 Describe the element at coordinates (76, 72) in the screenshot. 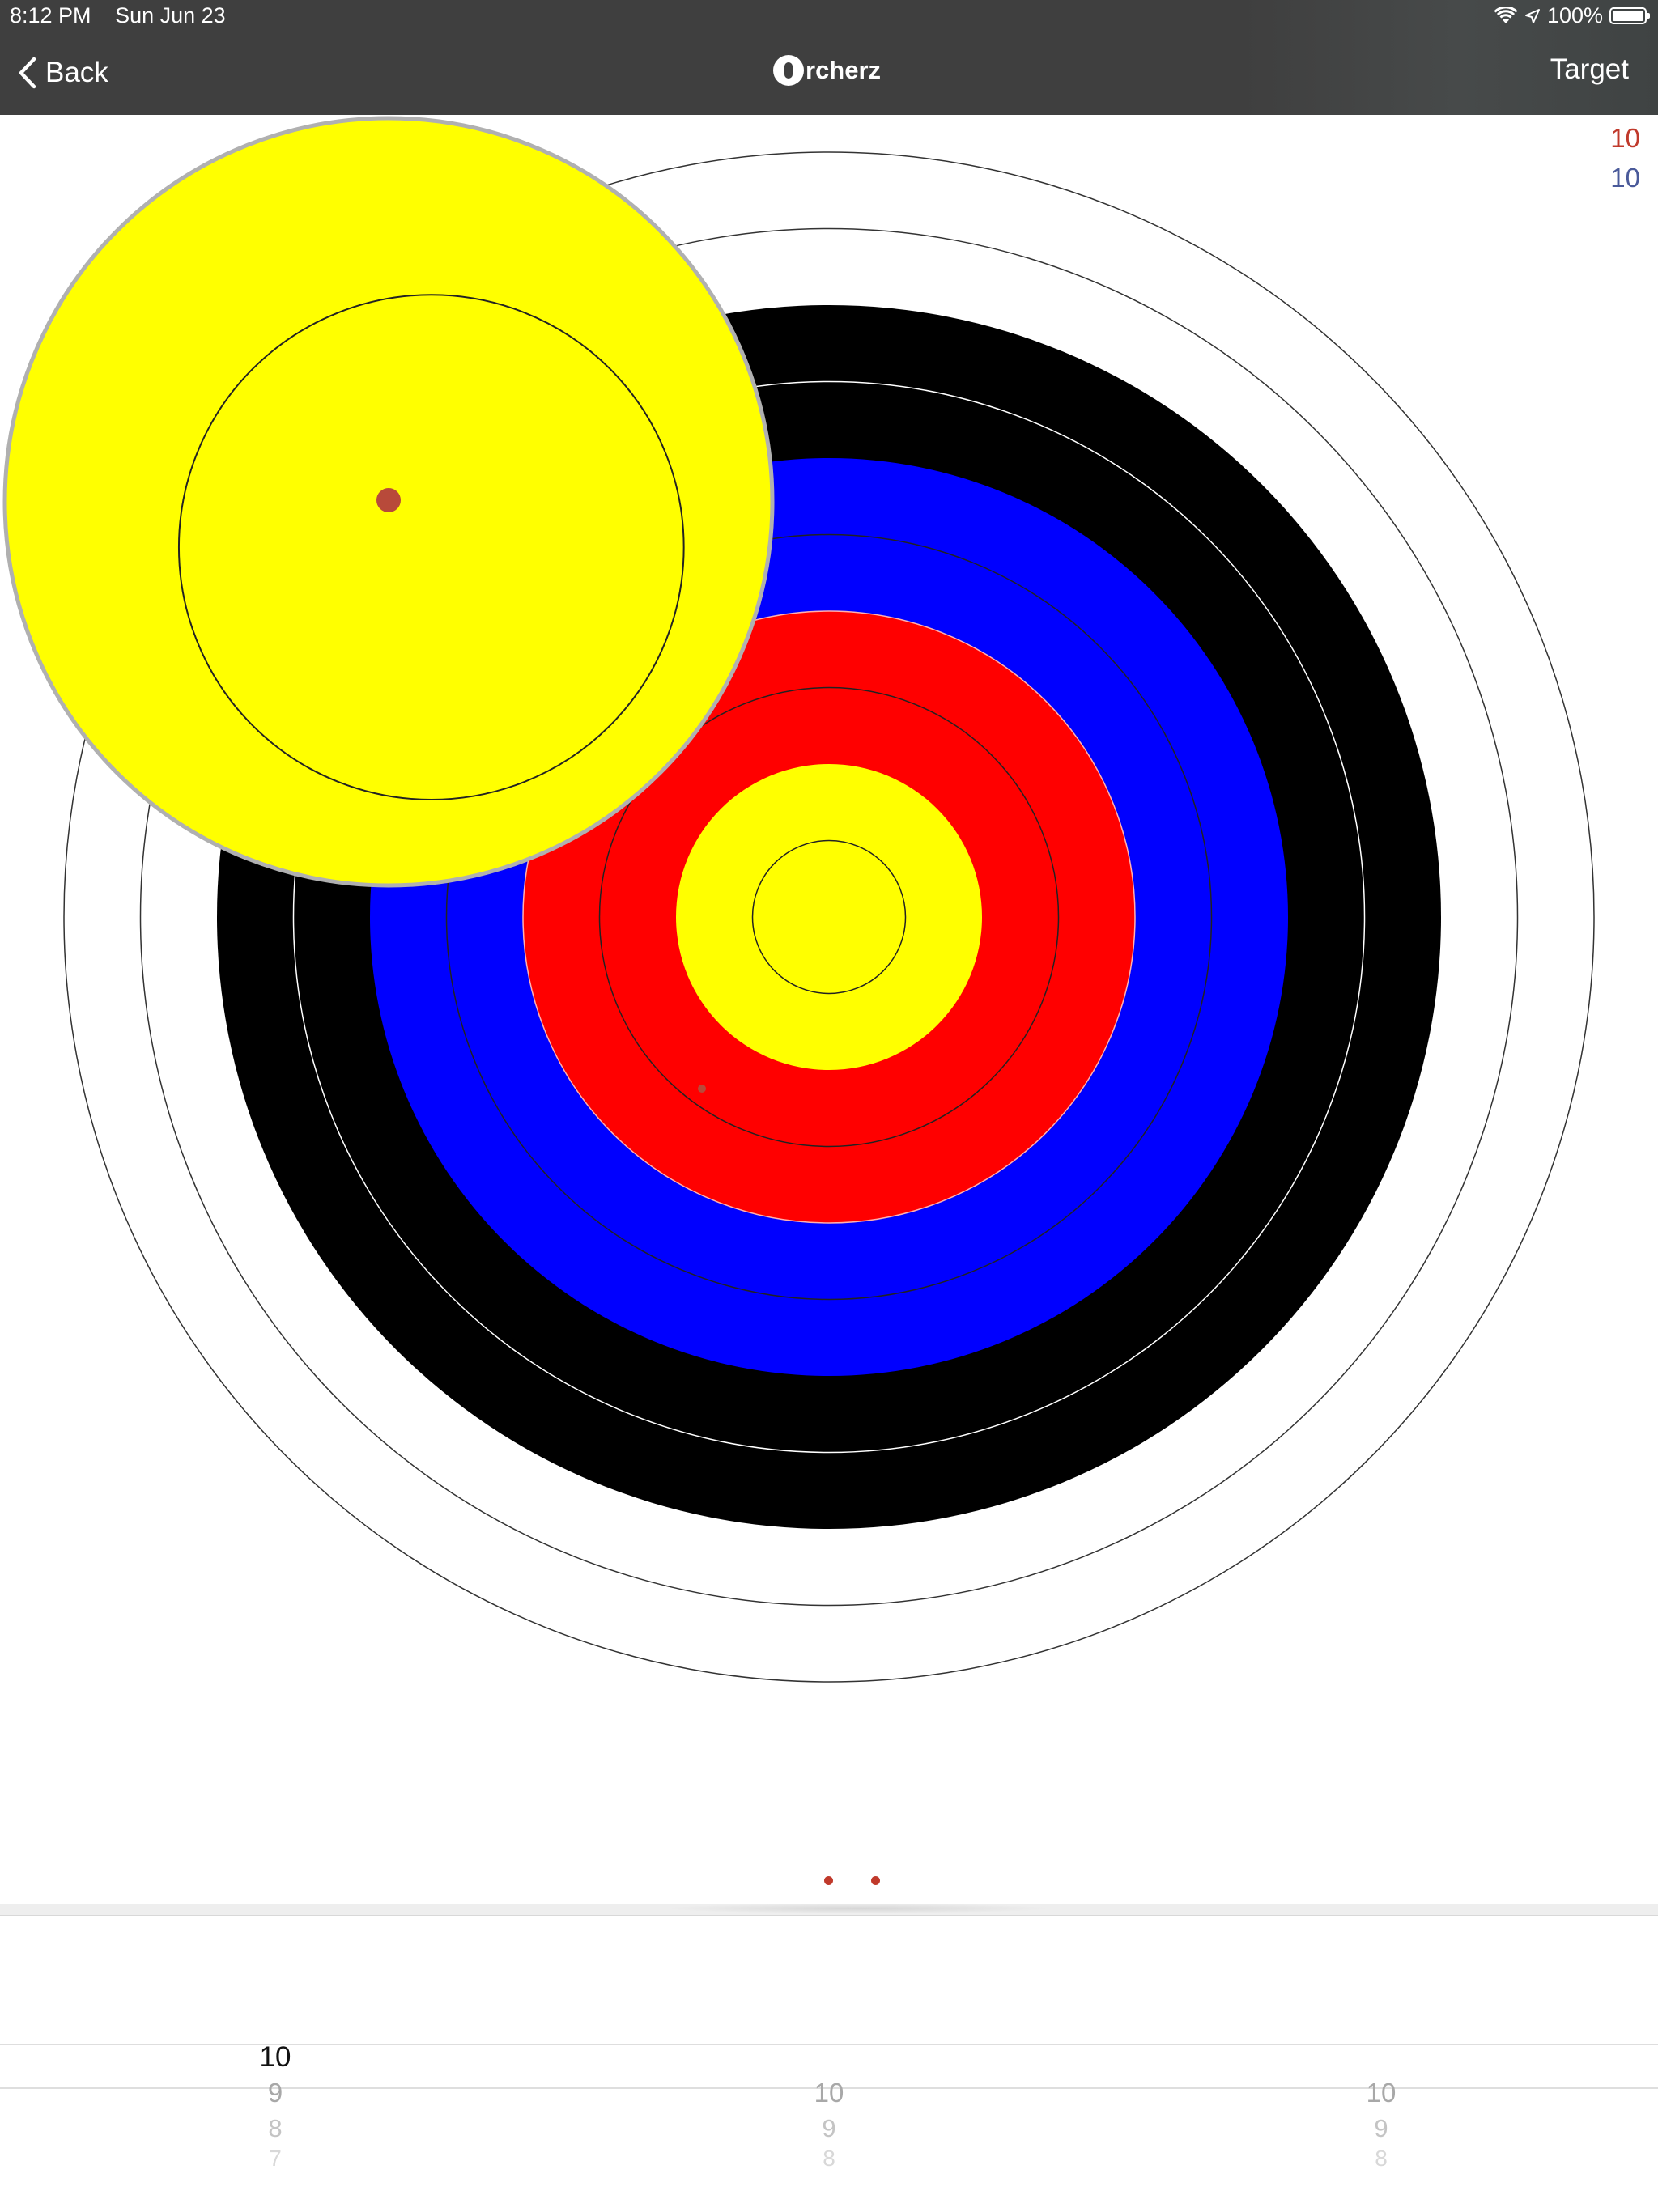

I see `back-label: Back` at that location.